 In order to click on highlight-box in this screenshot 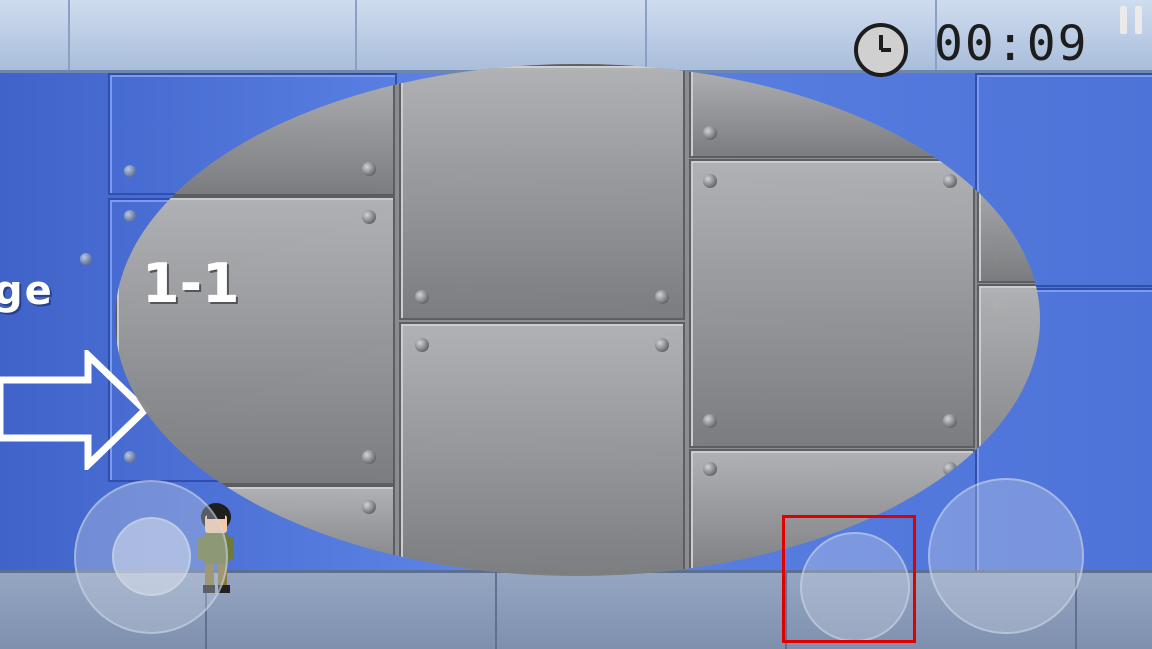, I will do `click(849, 579)`.